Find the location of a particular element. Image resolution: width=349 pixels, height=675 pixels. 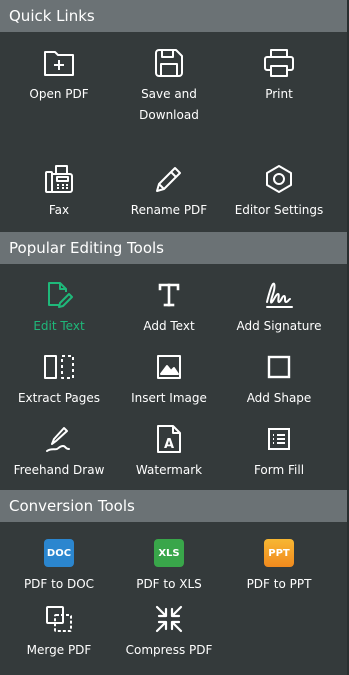

freehand-draw-button: Freehand Draw is located at coordinates (59, 456).